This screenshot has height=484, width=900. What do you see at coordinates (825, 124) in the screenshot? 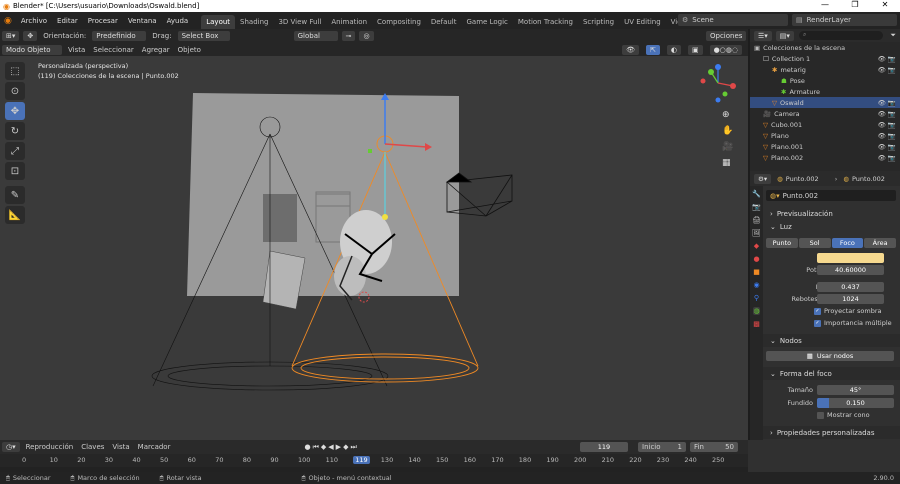
I see `outliner-item: ▽ Cubo.001 👁 📷` at bounding box center [825, 124].